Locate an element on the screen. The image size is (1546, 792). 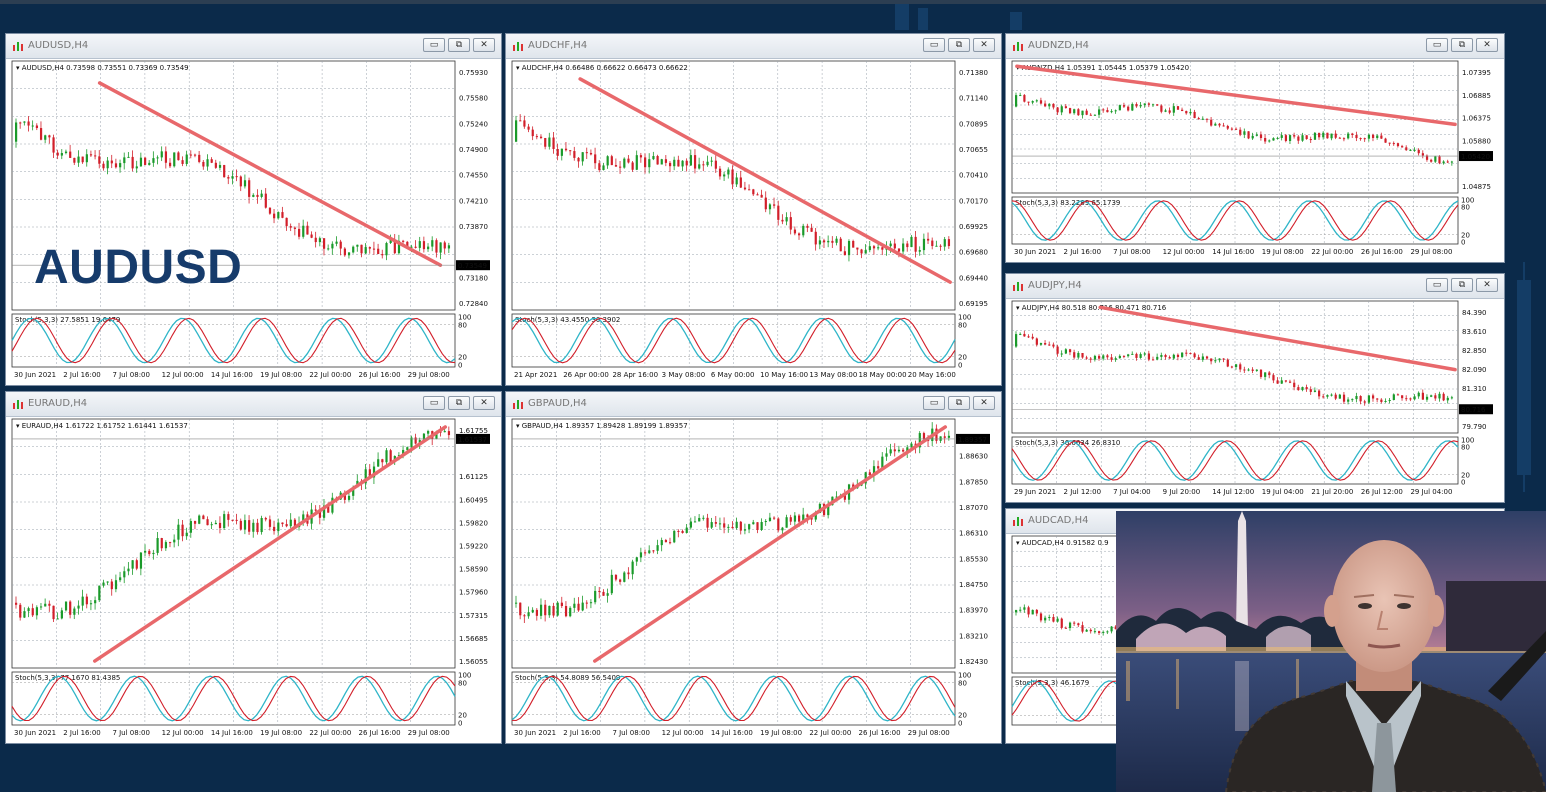
stochastic-info: Stoch(5,3,3) 54.8089 56.5409 is located at coordinates (567, 678).